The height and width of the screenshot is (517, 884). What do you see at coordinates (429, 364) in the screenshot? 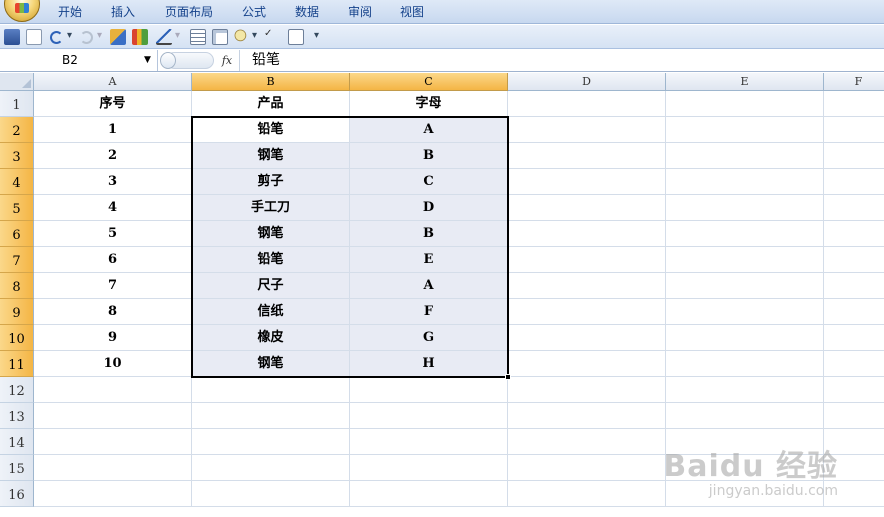
I see `cell-c11: H` at bounding box center [429, 364].